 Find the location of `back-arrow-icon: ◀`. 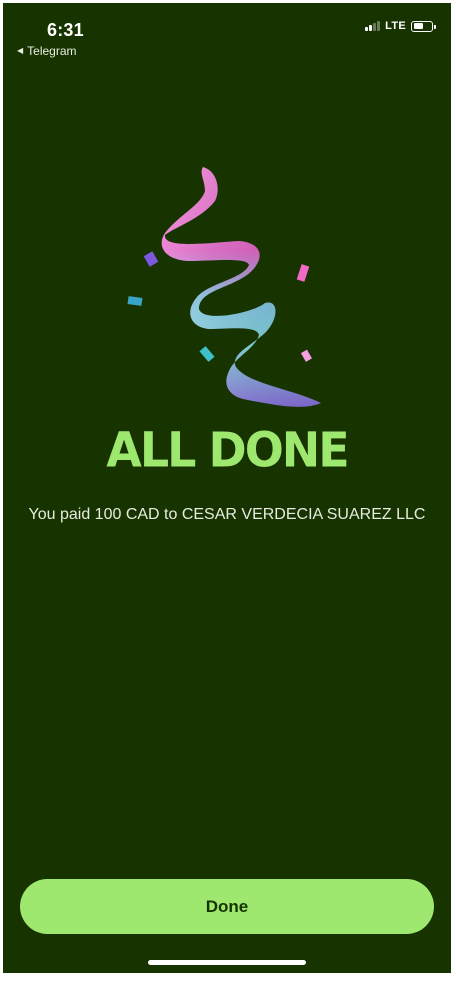

back-arrow-icon: ◀ is located at coordinates (20, 50).